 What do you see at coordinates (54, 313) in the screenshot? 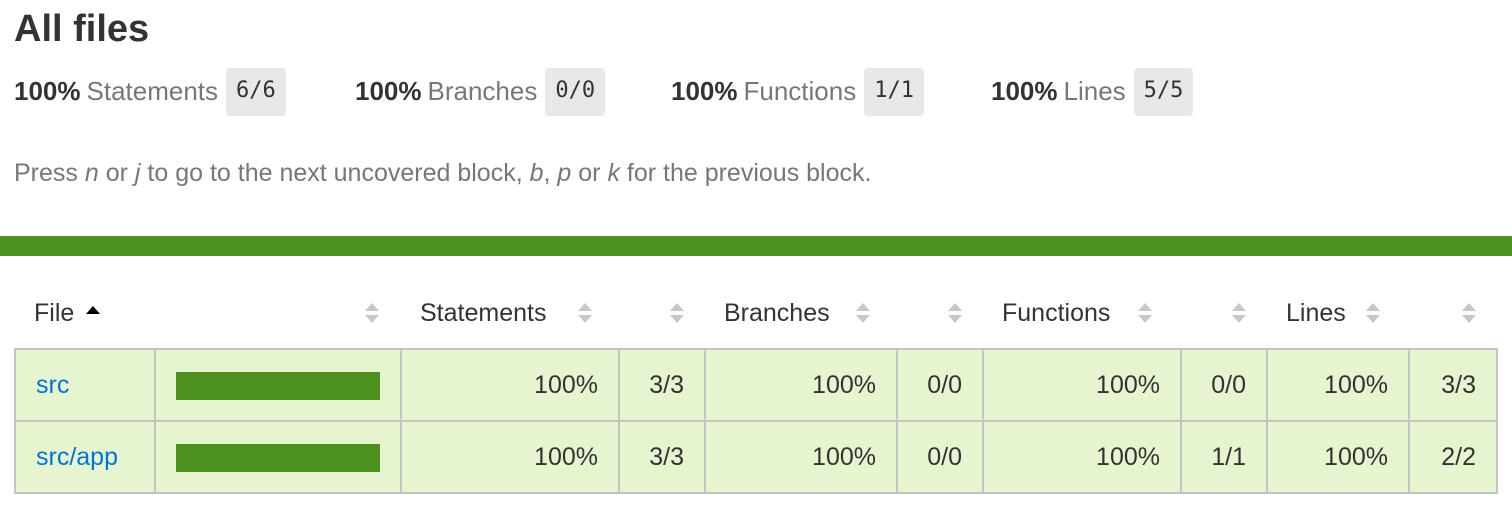
I see `header-file-label: File` at bounding box center [54, 313].